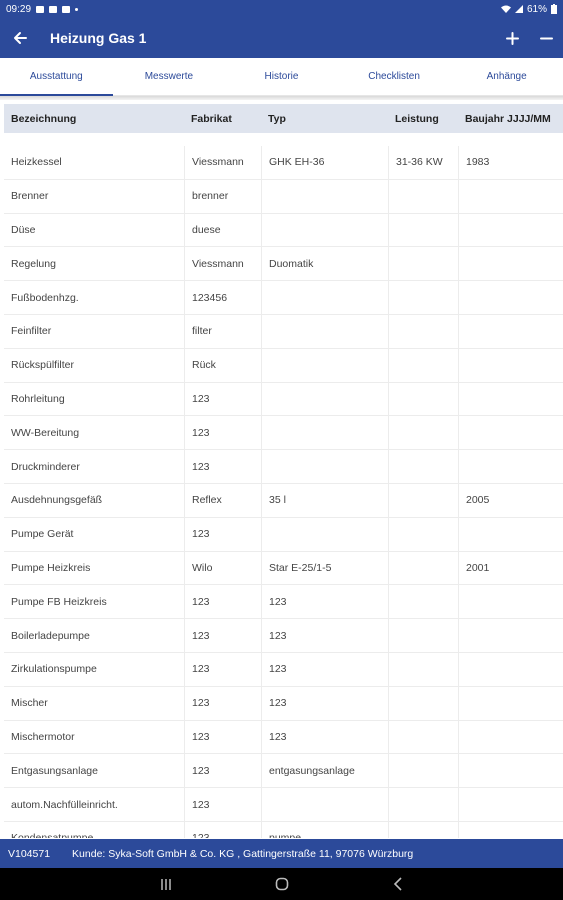 The image size is (563, 900). I want to click on cell-fabrikat: duese, so click(222, 230).